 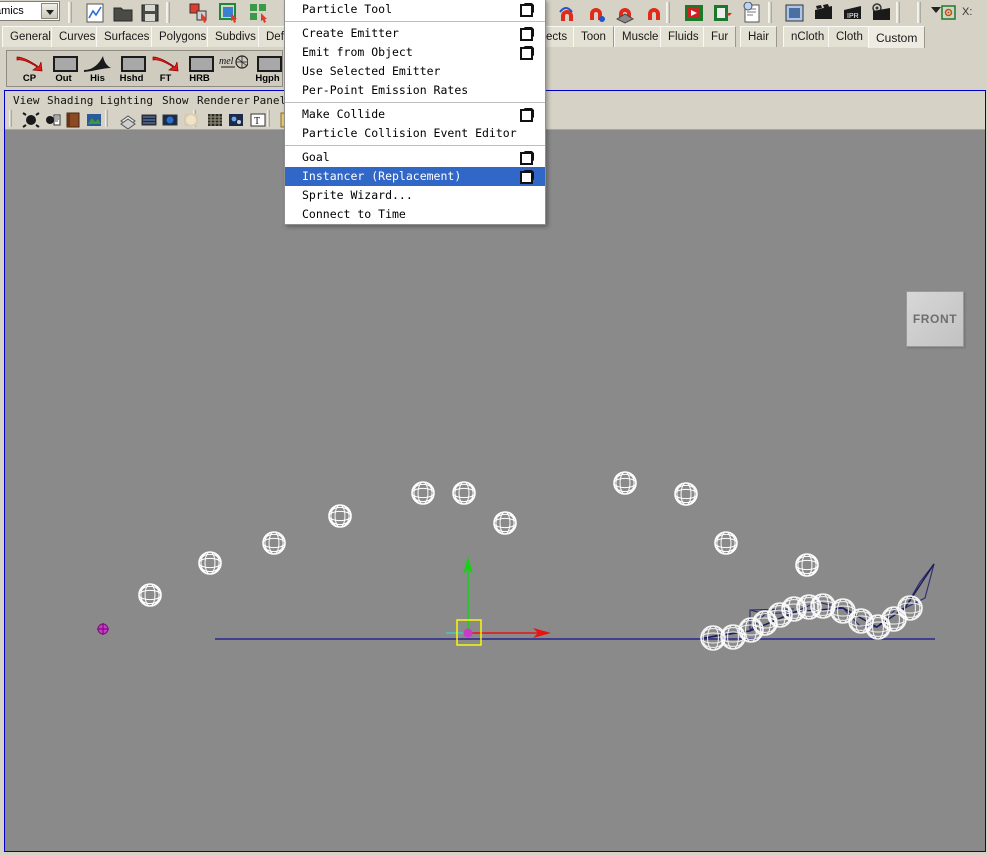 I want to click on shelf-tab-hair: Hair, so click(x=759, y=36).